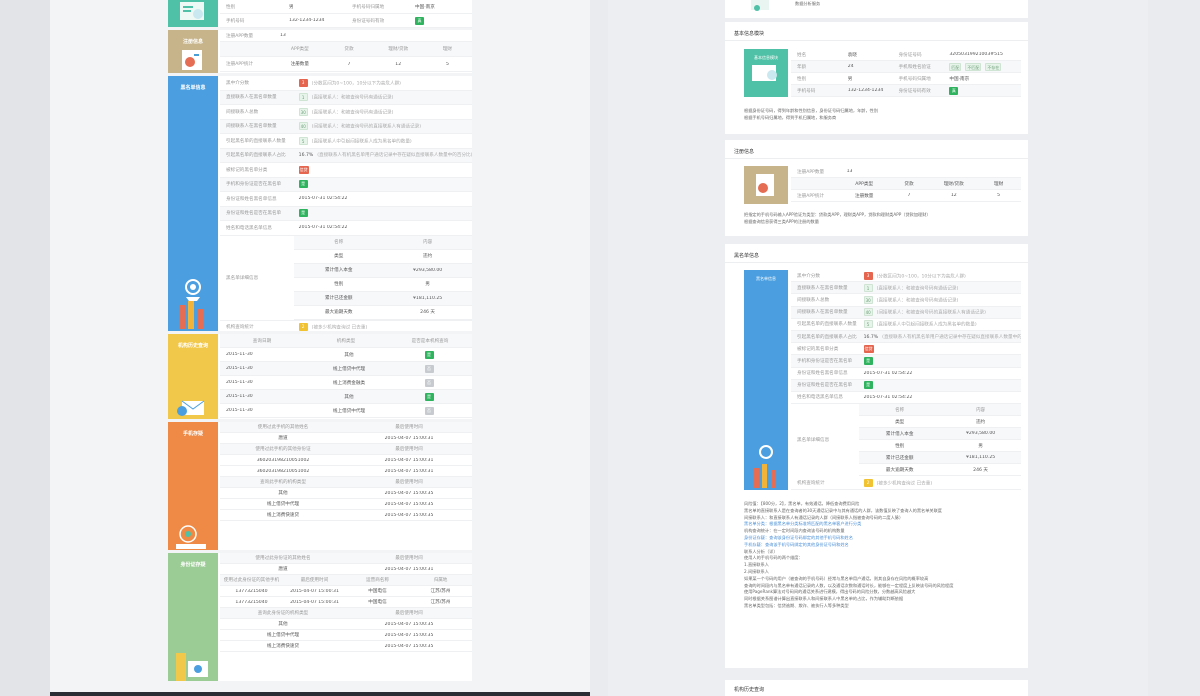 Image resolution: width=1200 pixels, height=696 pixels. Describe the element at coordinates (346, 427) in the screenshot. I see `phone-doubt-head: 使用过此手机的其他姓名 最后使用时间` at that location.